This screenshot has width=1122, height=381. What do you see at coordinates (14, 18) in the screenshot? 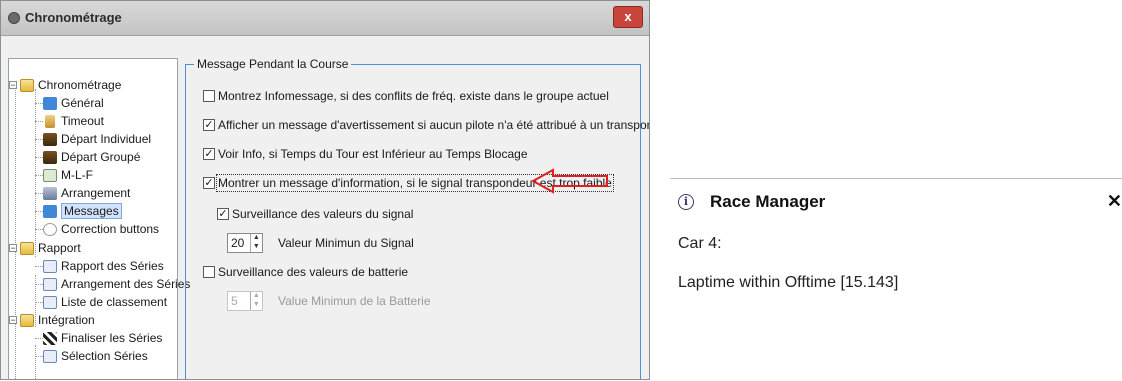
I see `settings-icon` at bounding box center [14, 18].